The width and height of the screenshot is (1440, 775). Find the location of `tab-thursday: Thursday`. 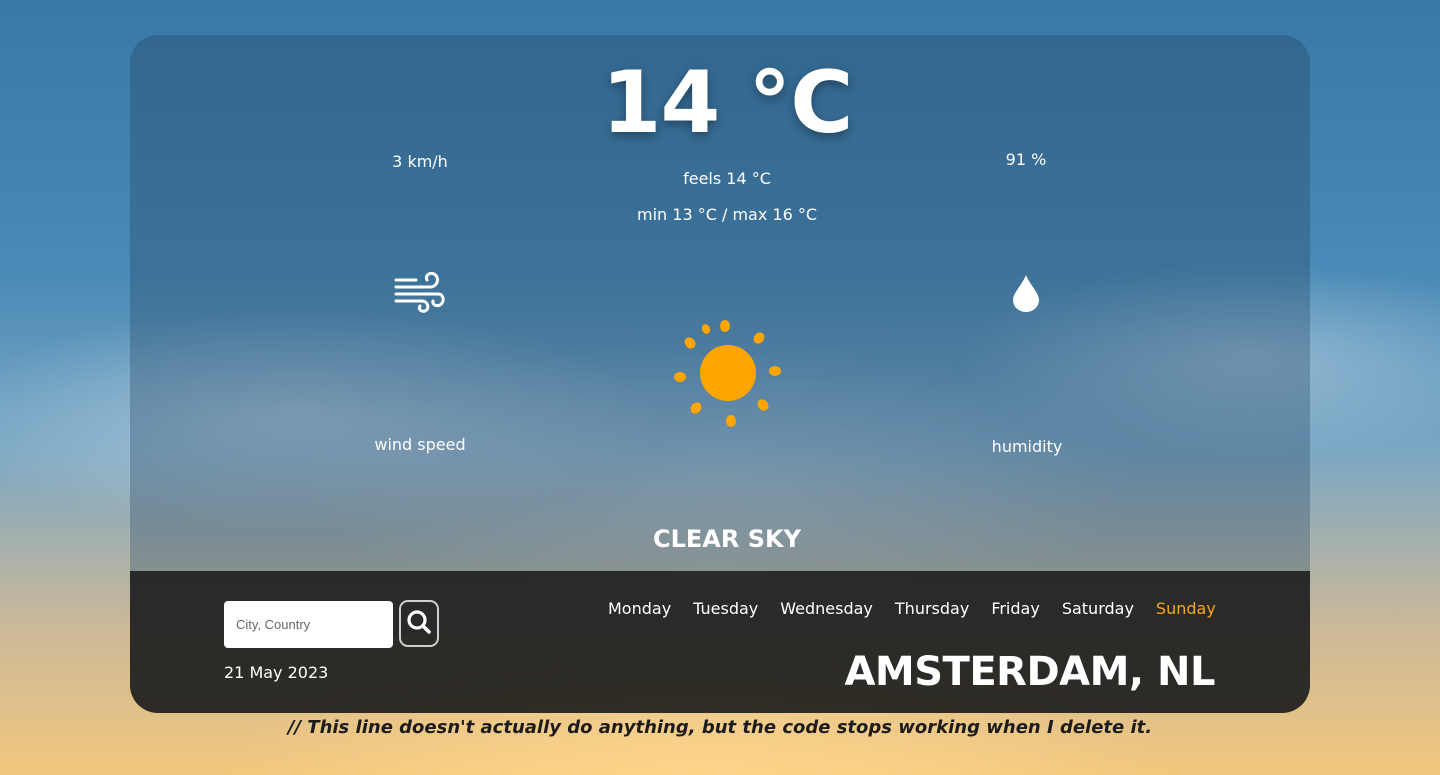

tab-thursday: Thursday is located at coordinates (932, 608).